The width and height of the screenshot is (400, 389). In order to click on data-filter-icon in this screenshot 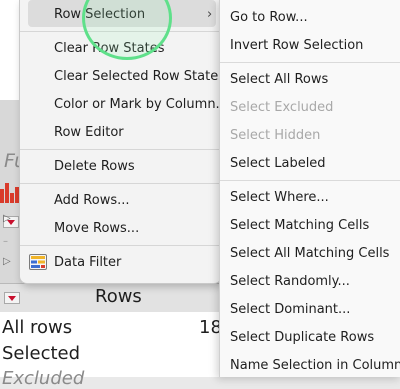, I will do `click(38, 262)`.